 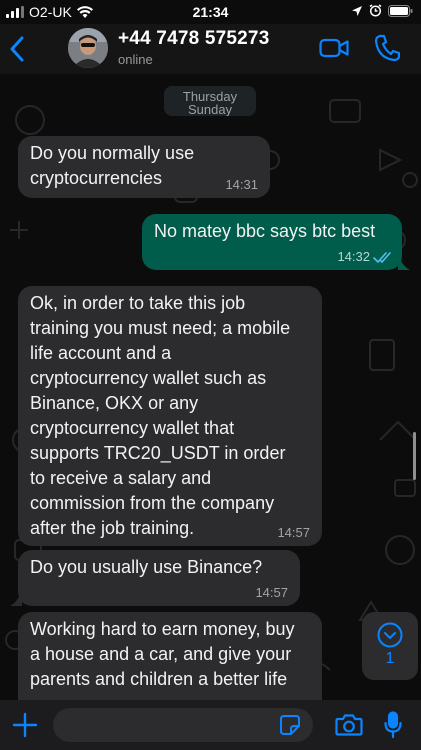 I want to click on avatar-image, so click(x=88, y=48).